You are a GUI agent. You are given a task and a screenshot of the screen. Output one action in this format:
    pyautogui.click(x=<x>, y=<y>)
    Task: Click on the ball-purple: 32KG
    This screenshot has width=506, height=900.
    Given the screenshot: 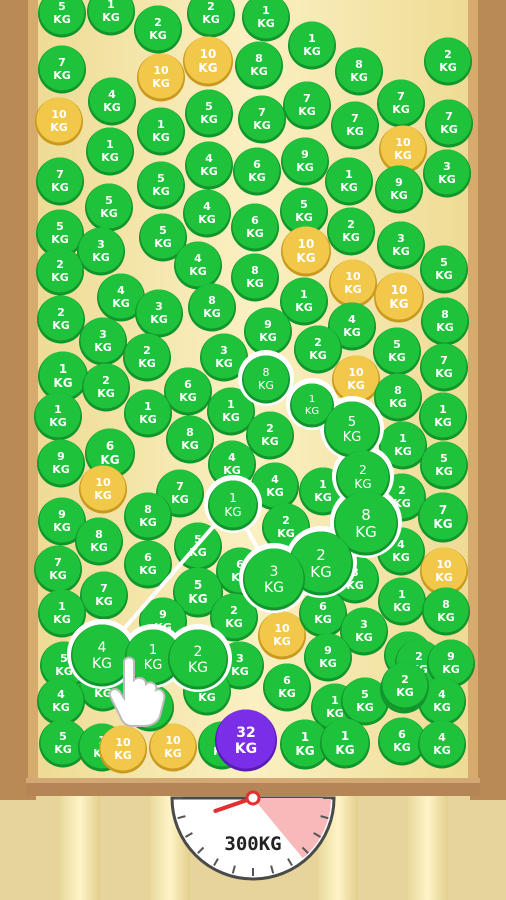 What is the action you would take?
    pyautogui.click(x=246, y=740)
    